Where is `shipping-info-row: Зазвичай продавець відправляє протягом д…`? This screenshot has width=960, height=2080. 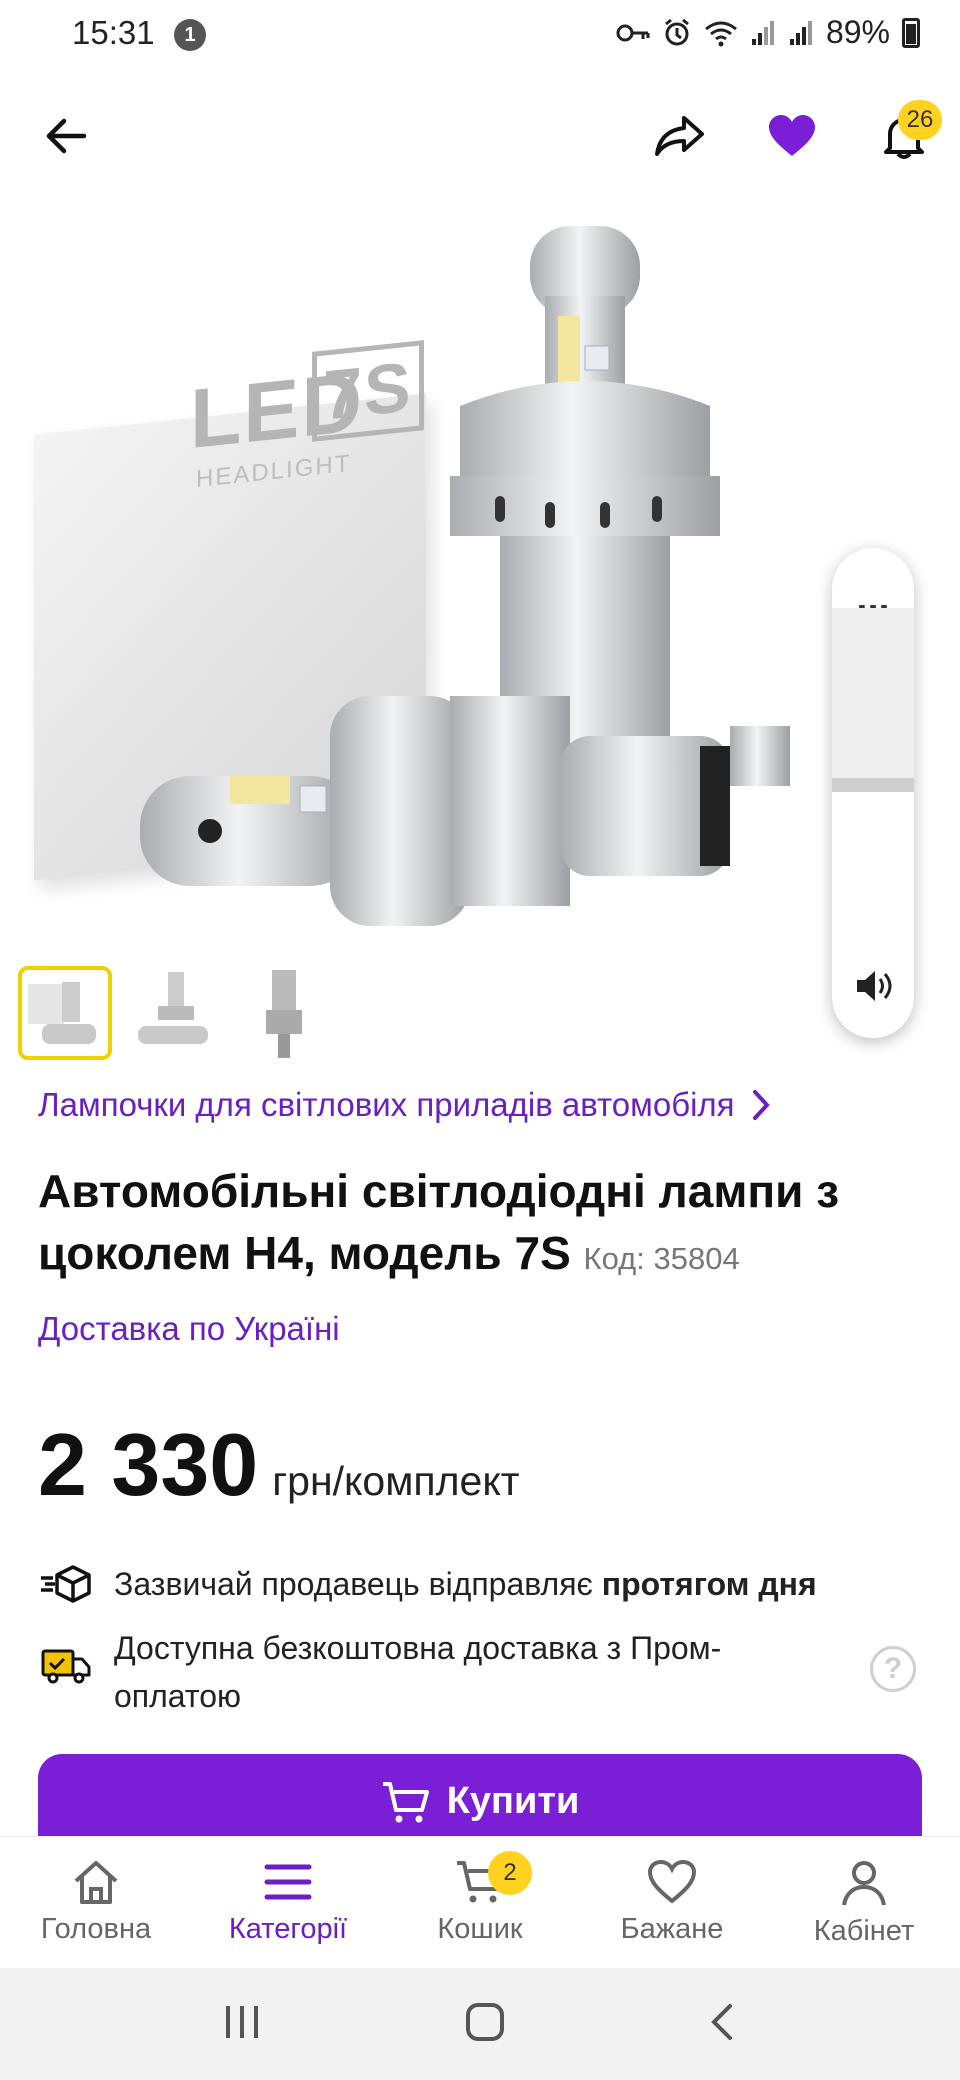
shipping-info-row: Зазвичай продавець відправляє протягом д… is located at coordinates (427, 1584).